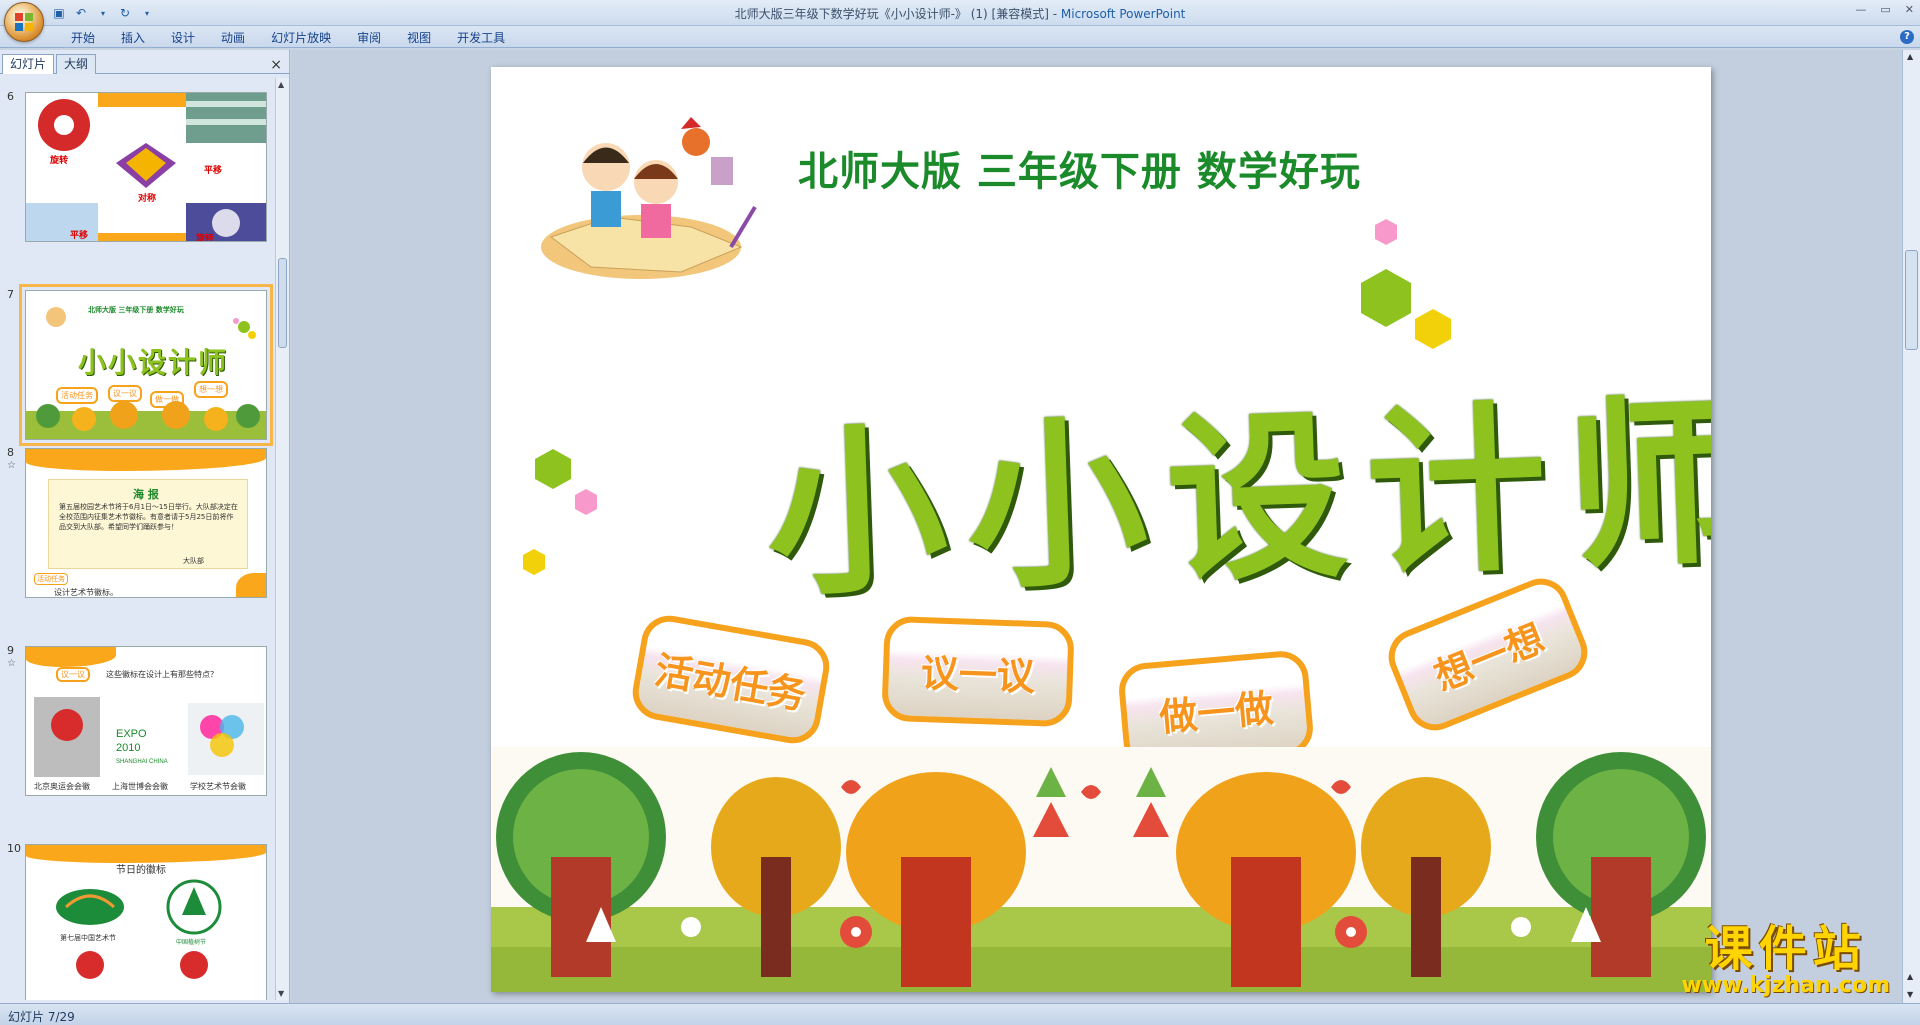  What do you see at coordinates (76, 64) in the screenshot?
I see `tab-outline: 大纲` at bounding box center [76, 64].